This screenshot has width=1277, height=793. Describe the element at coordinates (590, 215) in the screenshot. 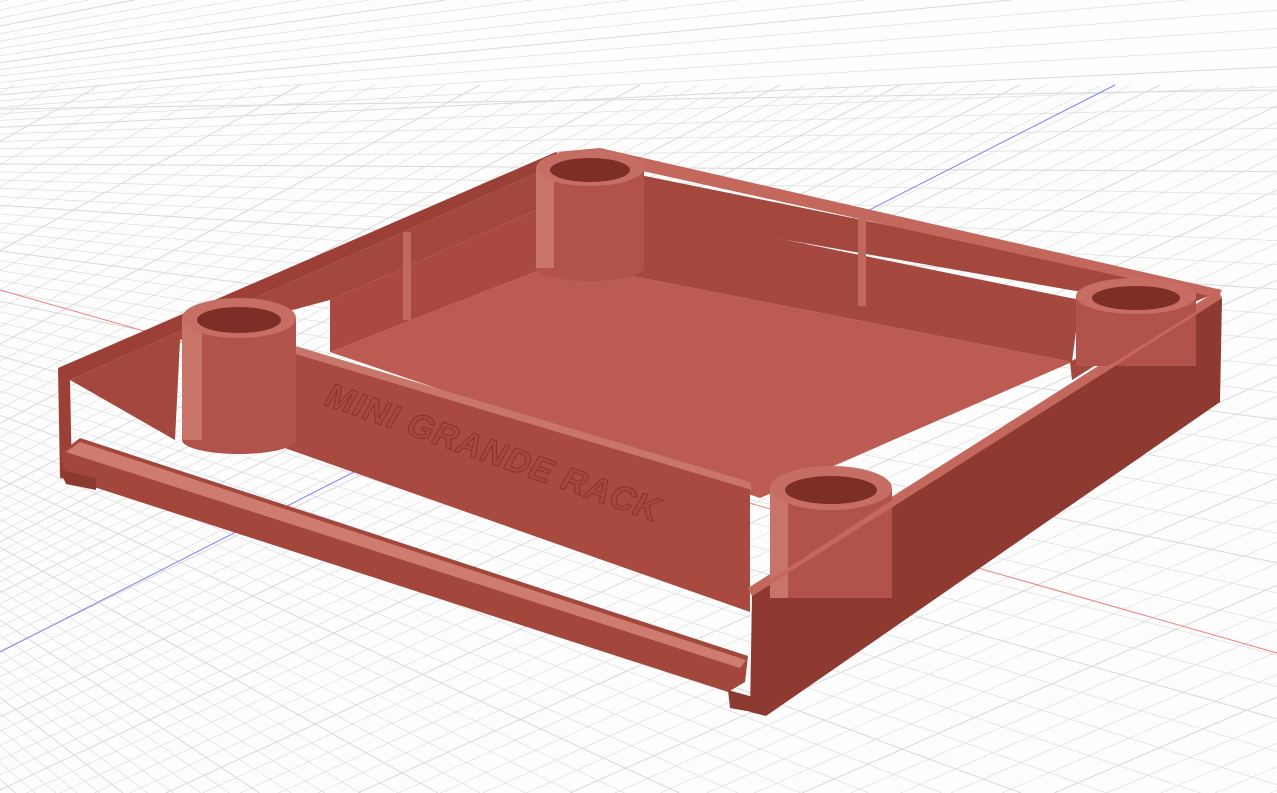

I see `post-back` at that location.